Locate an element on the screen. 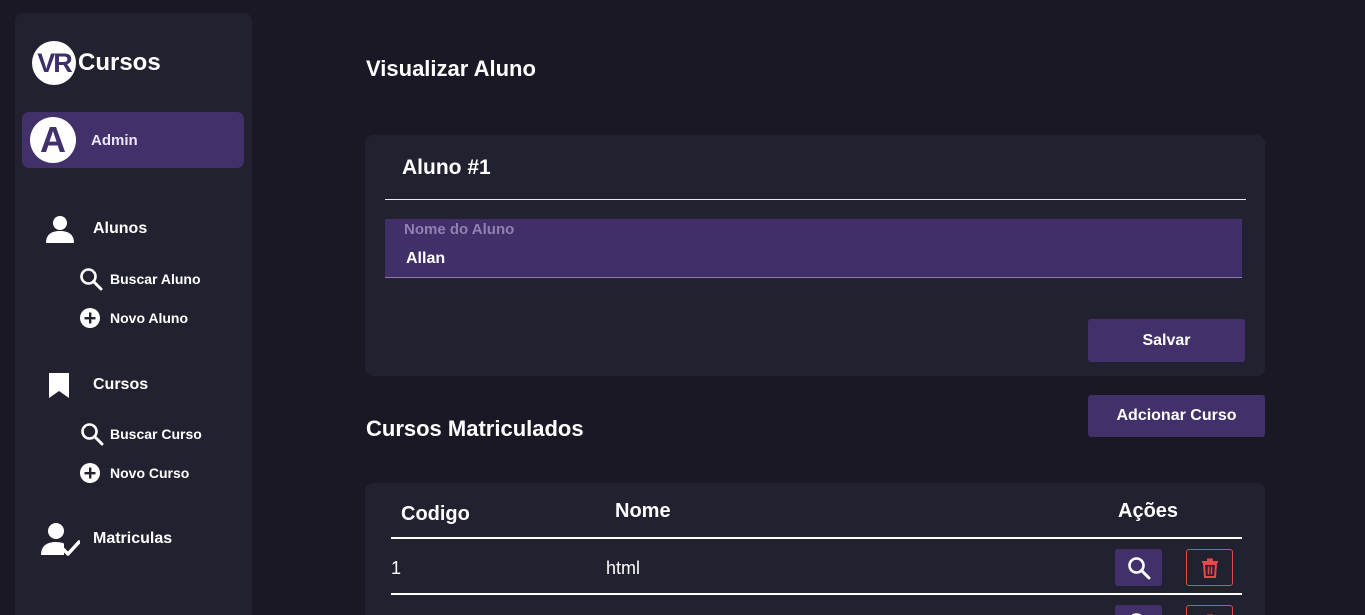 The height and width of the screenshot is (615, 1365). trash-icon is located at coordinates (1210, 568).